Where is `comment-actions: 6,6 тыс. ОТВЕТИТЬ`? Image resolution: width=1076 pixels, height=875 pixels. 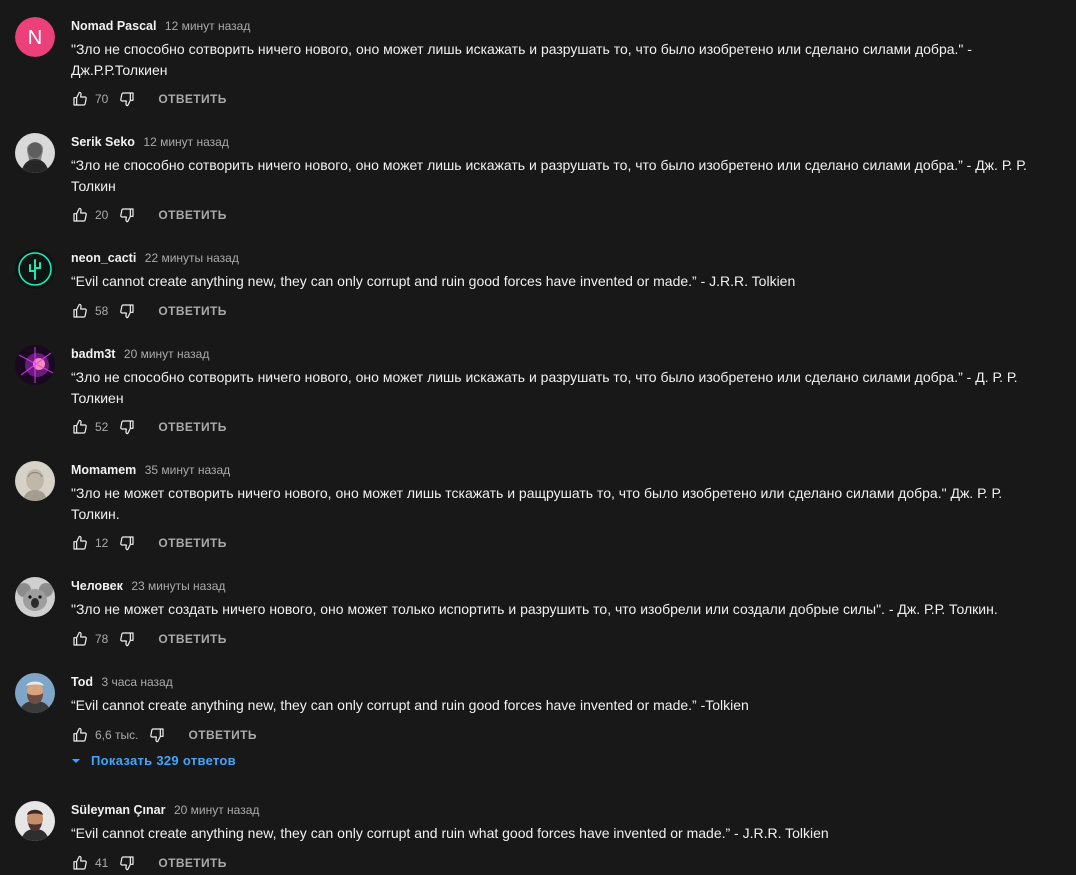
comment-actions: 6,6 тыс. ОТВЕТИТЬ is located at coordinates (164, 735).